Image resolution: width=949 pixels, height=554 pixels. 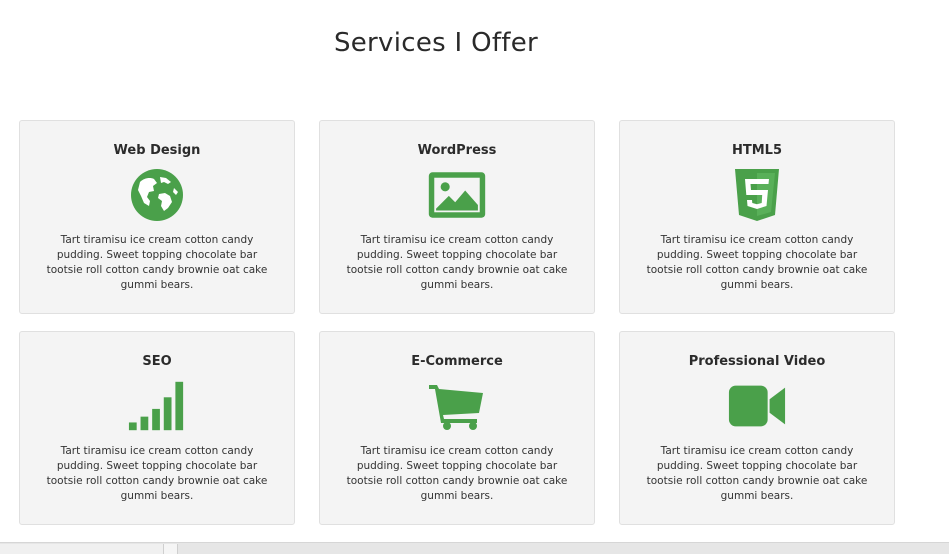 I want to click on service-title: Professional Video, so click(x=757, y=361).